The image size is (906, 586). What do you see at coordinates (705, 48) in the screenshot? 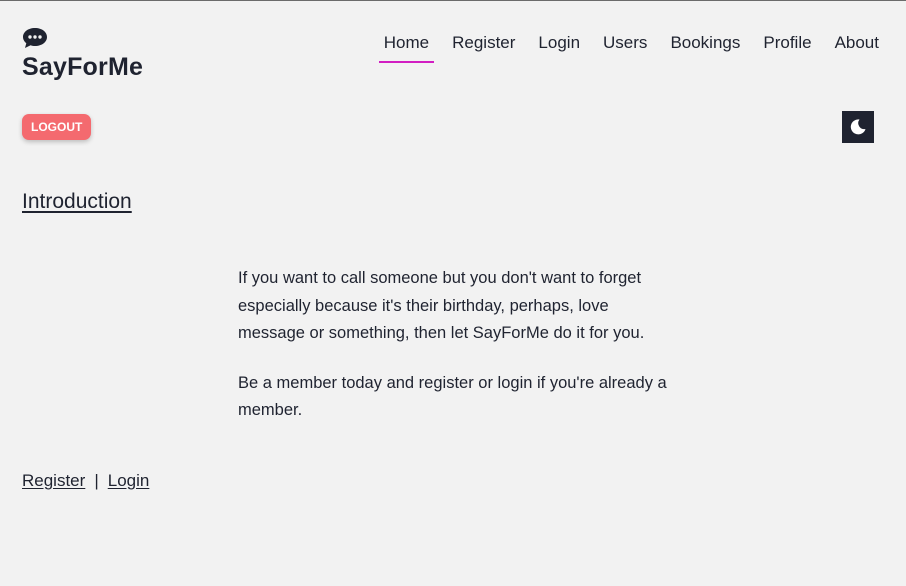
I see `nav-item-bookings: Bookings` at bounding box center [705, 48].